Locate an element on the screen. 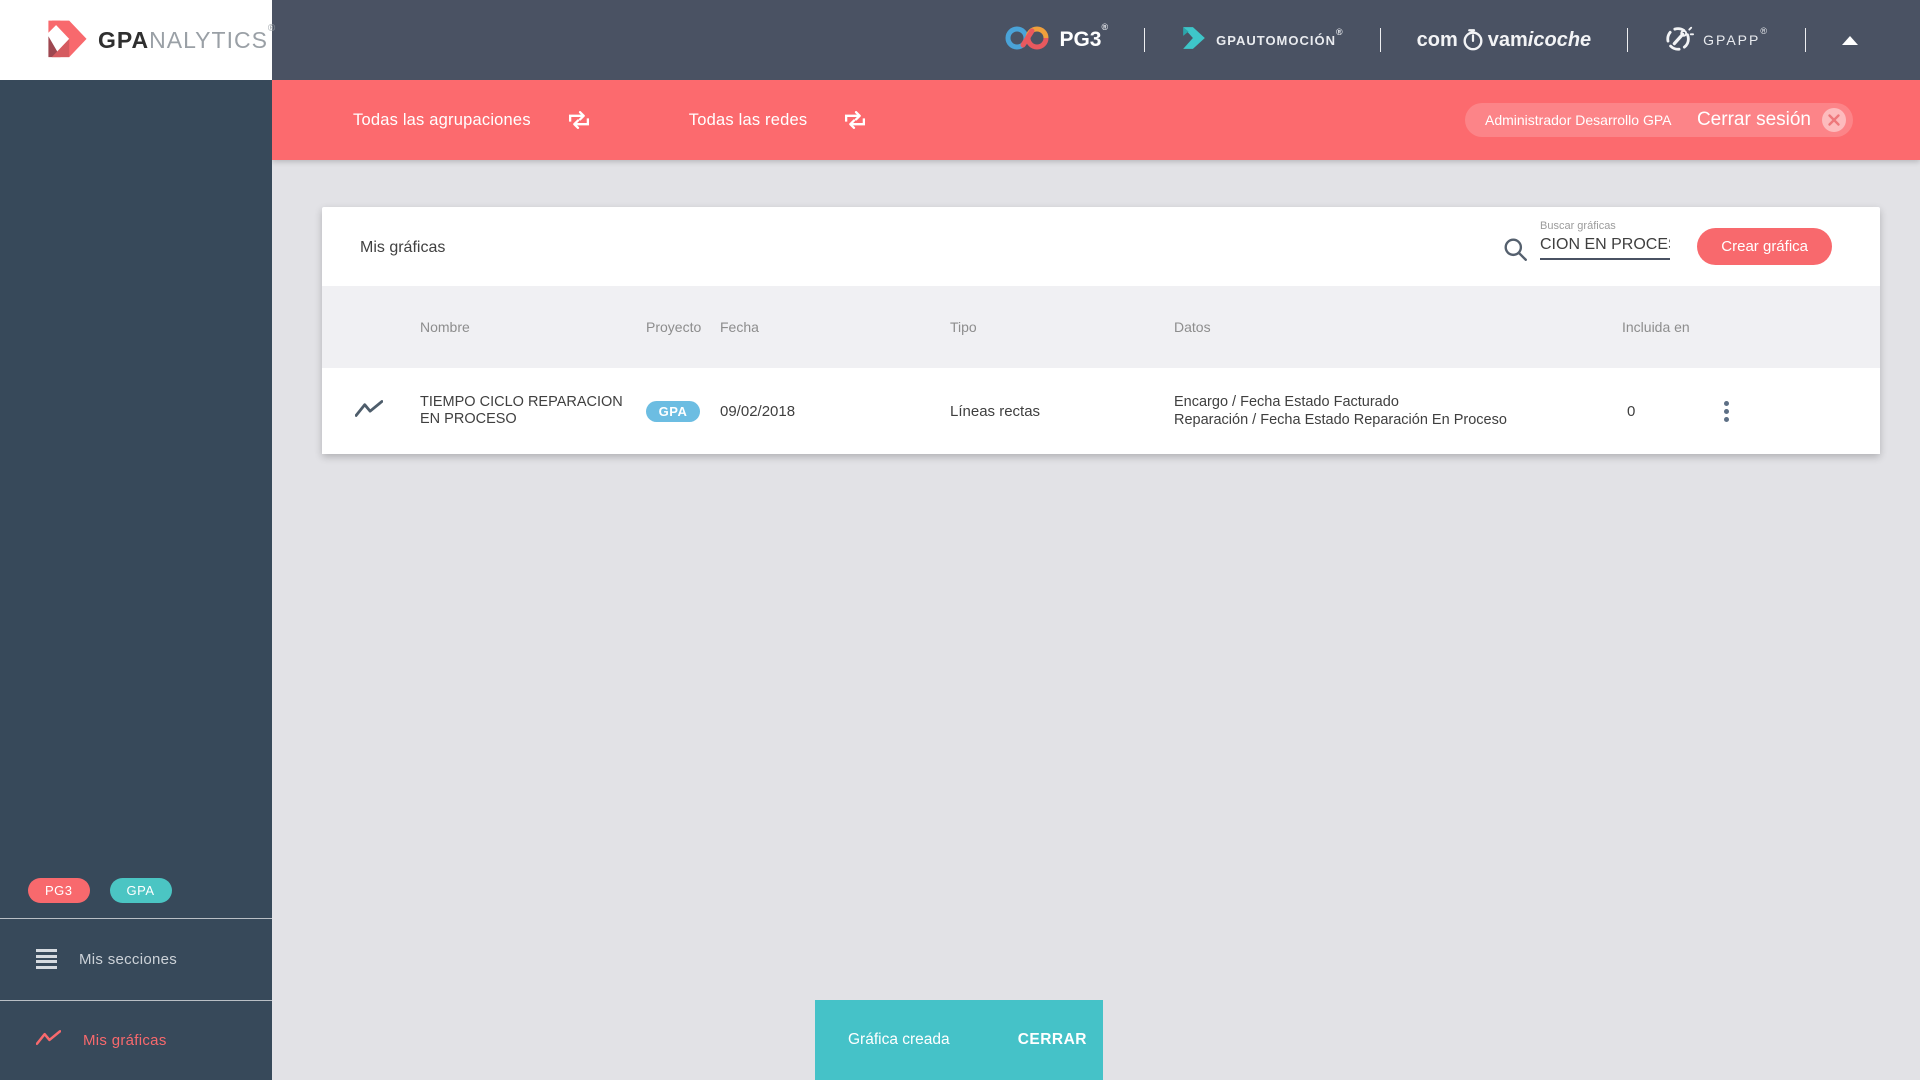 The height and width of the screenshot is (1080, 1920). pg3-logo: PG3® is located at coordinates (1056, 40).